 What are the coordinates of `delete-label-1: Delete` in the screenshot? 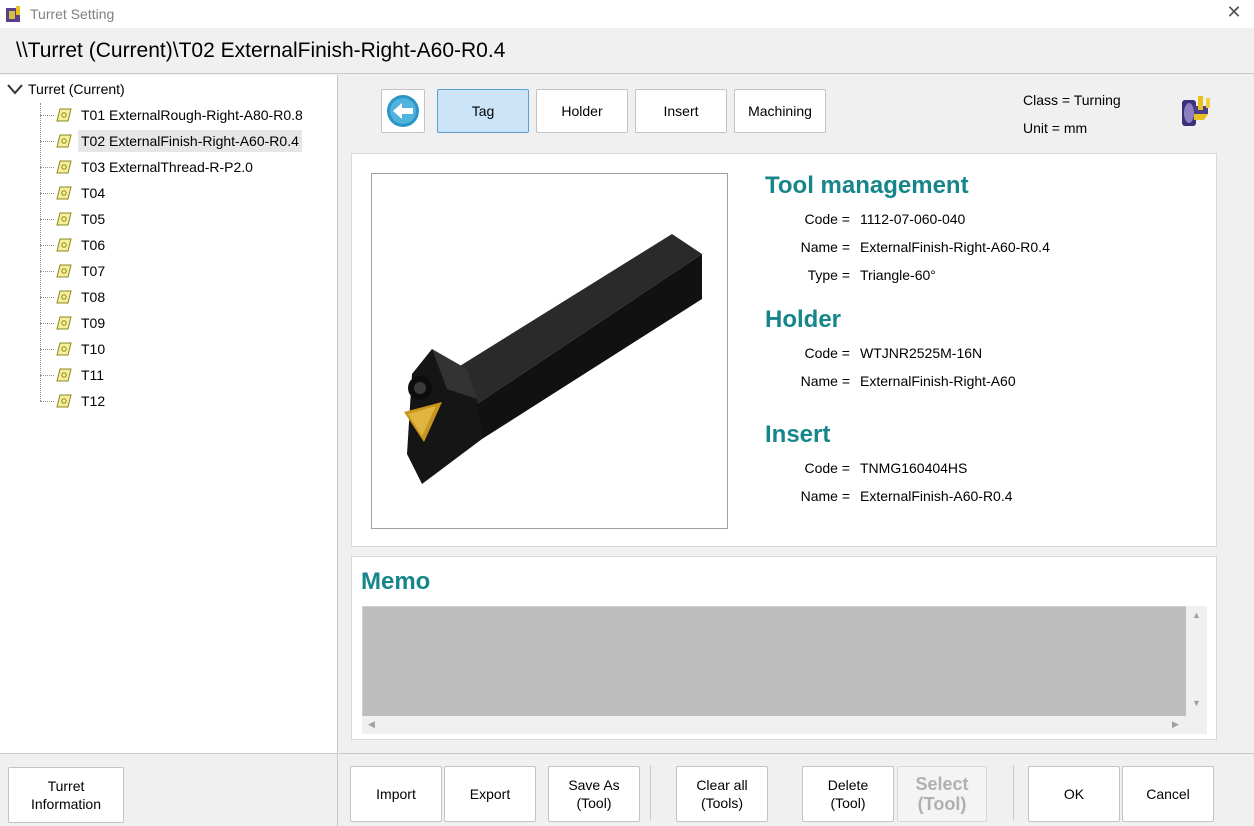 It's located at (848, 785).